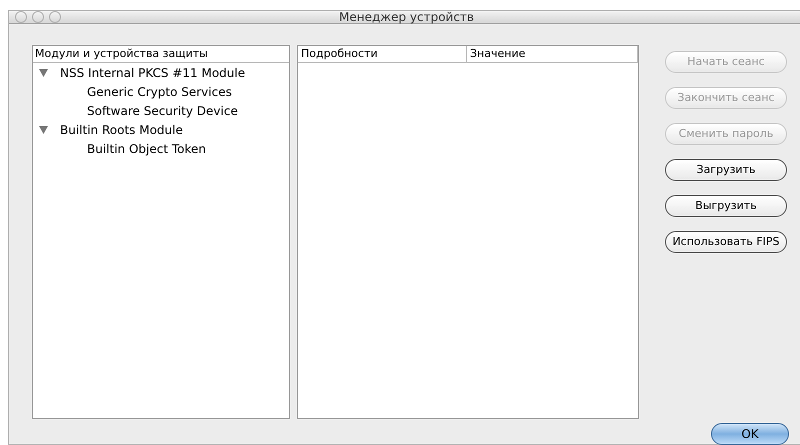  I want to click on tree-item: Builtin Object Token, so click(146, 149).